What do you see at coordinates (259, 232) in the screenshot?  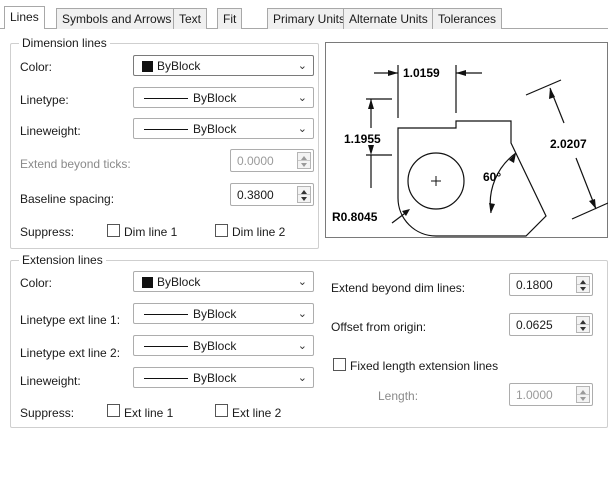 I see `dim-line2-label: Dim line 2` at bounding box center [259, 232].